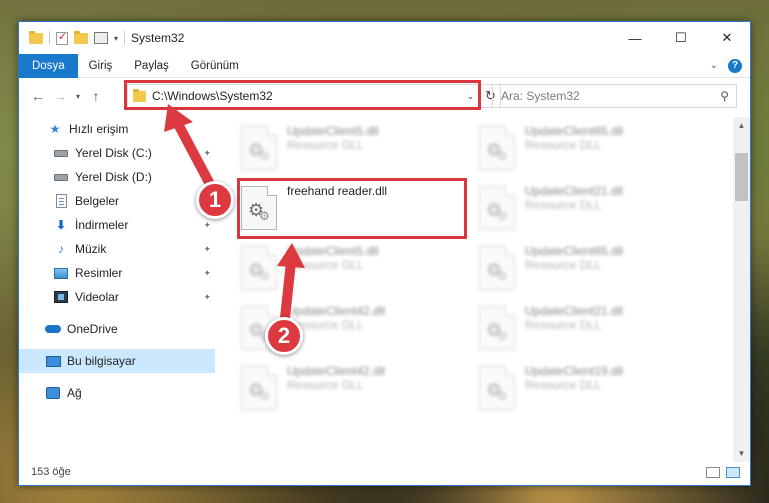  I want to click on sidebar-item-label: İndirmeler, so click(102, 225).